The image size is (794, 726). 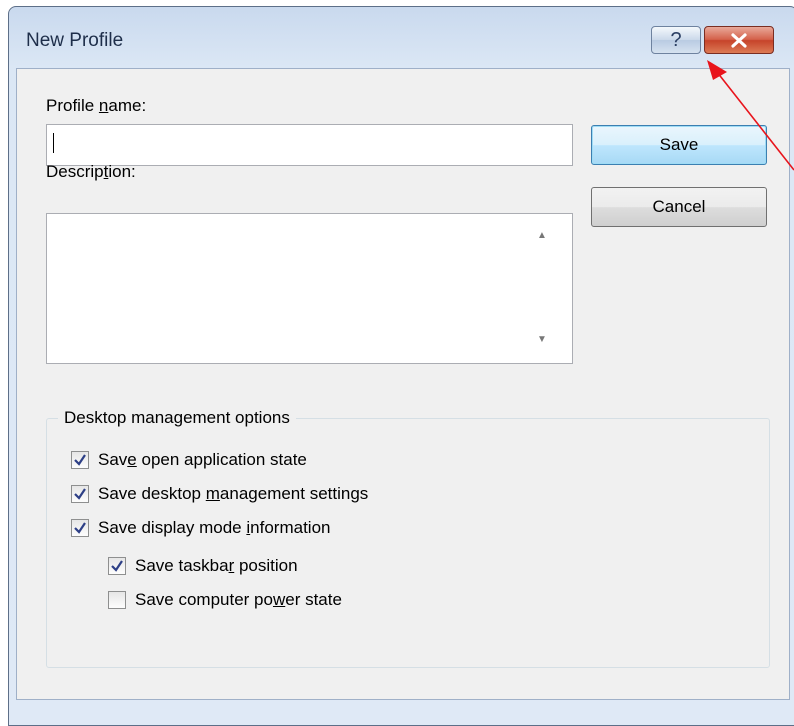 I want to click on annotation-arrow, so click(x=750, y=115).